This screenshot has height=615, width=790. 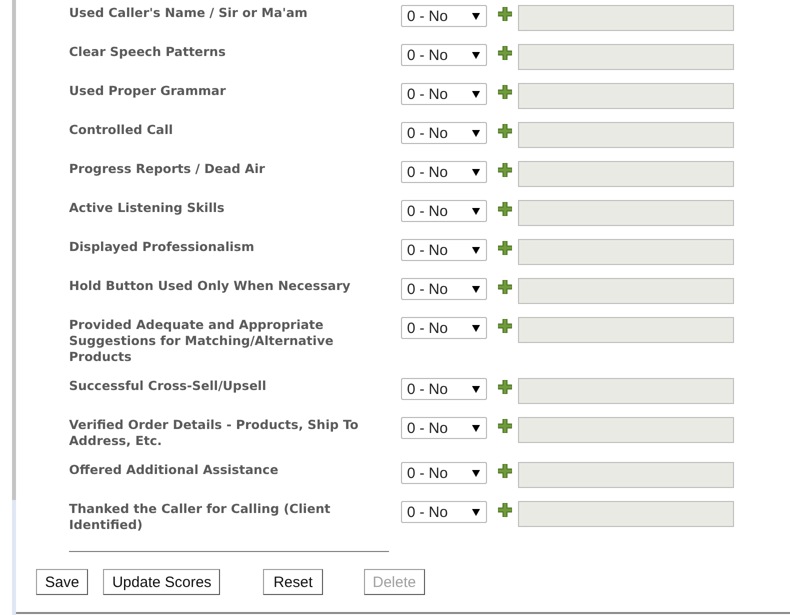 What do you see at coordinates (167, 169) in the screenshot?
I see `criterion-label: Progress Reports / Dead Air` at bounding box center [167, 169].